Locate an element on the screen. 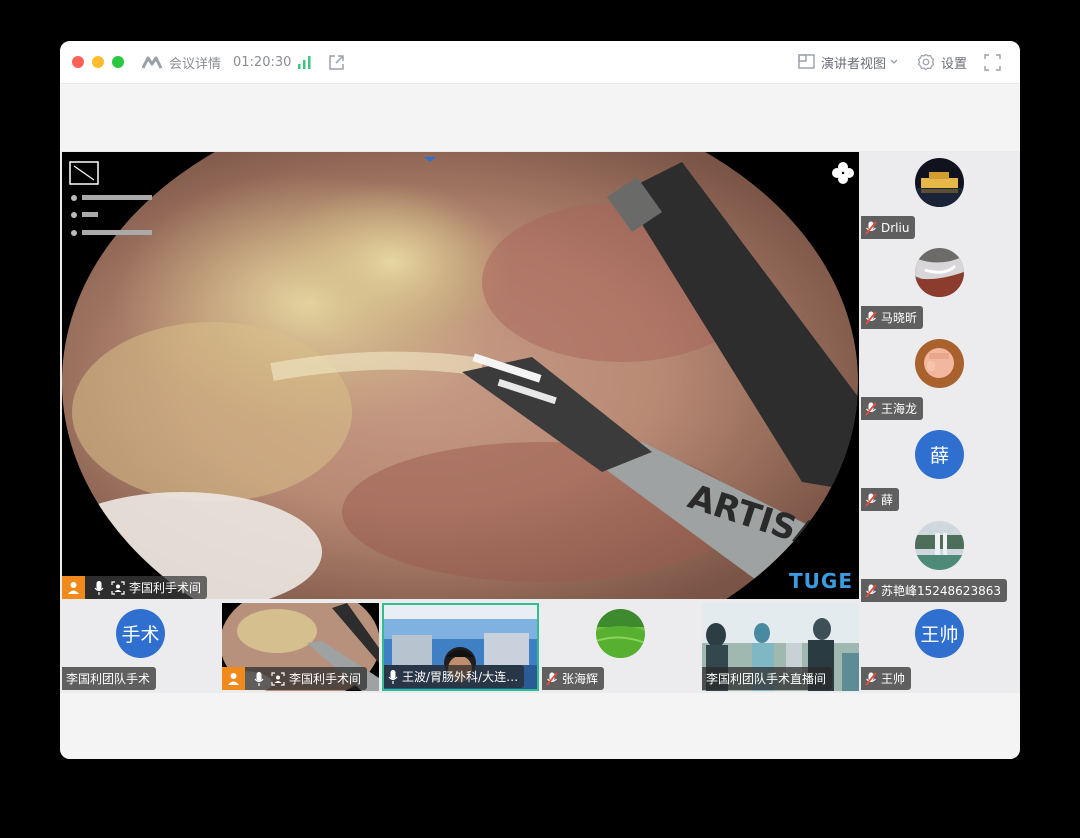 This screenshot has width=1080, height=838. timer-text: 01:20:30 is located at coordinates (262, 62).